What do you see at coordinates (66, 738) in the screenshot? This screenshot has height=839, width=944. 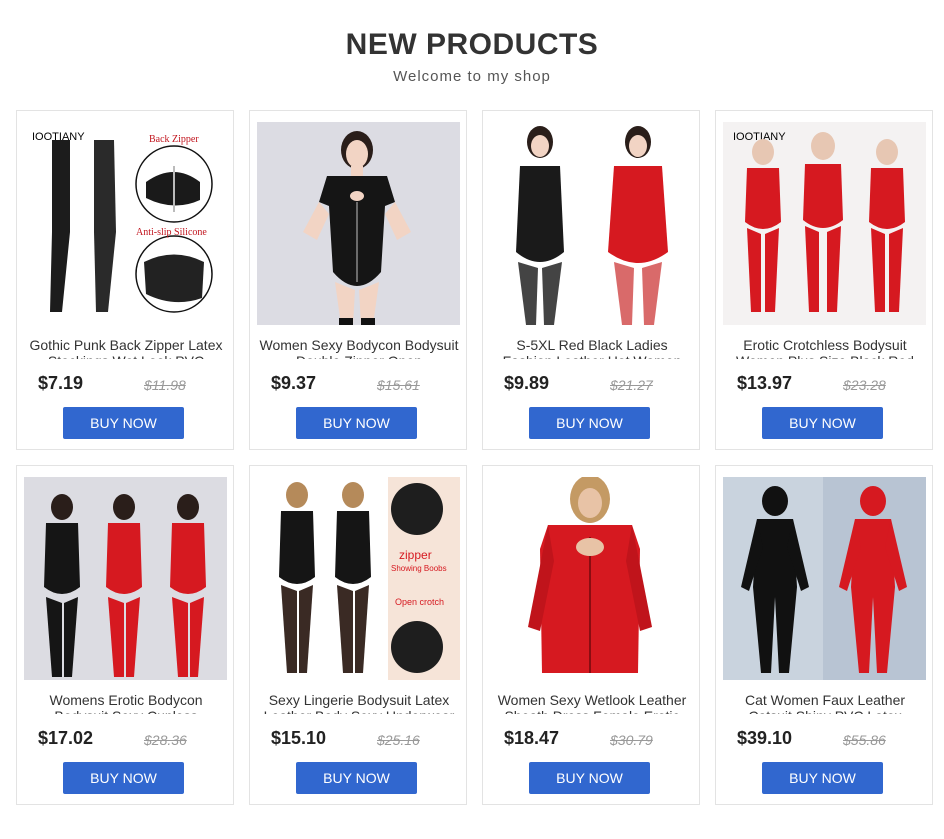 I see `product-price: $17.02` at bounding box center [66, 738].